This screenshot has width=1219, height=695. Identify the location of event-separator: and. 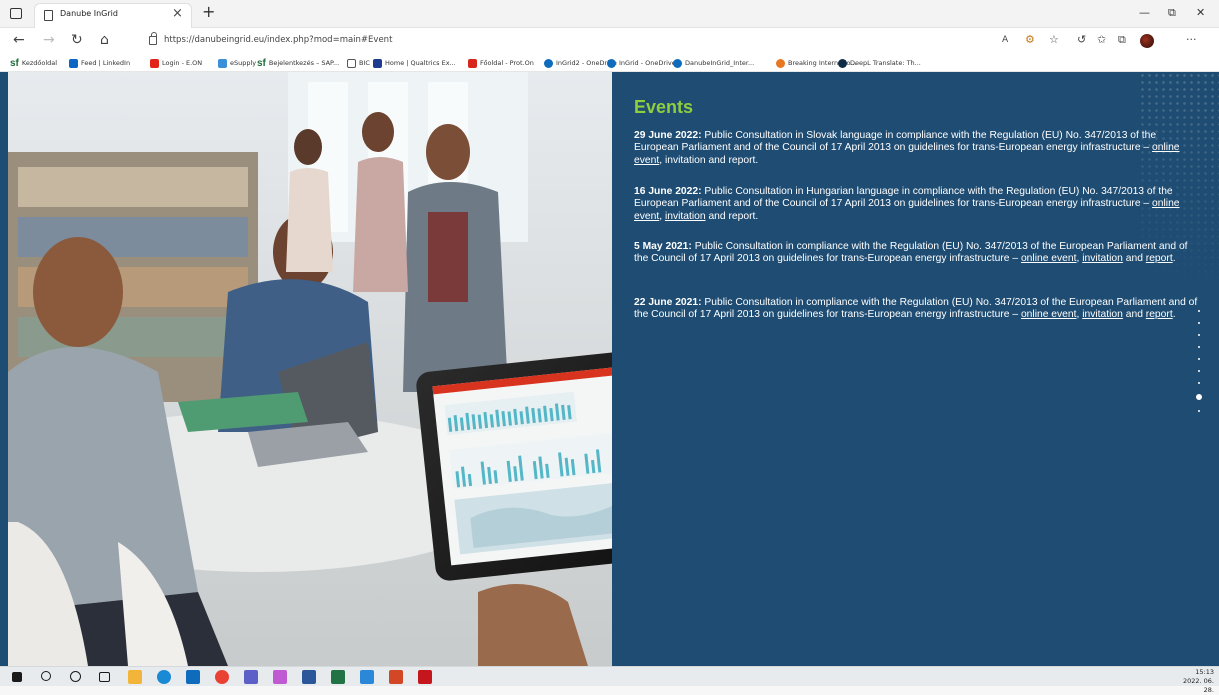
(1134, 259).